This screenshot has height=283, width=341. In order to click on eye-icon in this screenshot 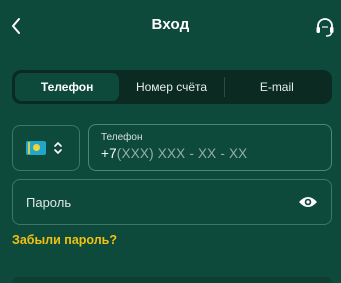, I will do `click(308, 202)`.